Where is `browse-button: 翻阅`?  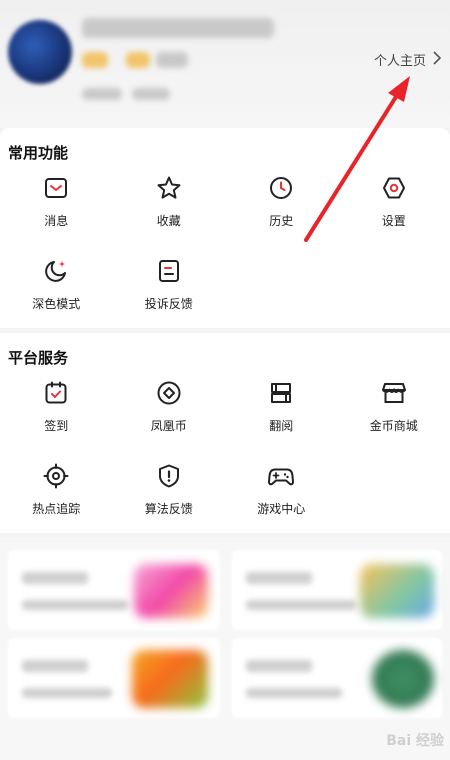
browse-button: 翻阅 is located at coordinates (281, 409).